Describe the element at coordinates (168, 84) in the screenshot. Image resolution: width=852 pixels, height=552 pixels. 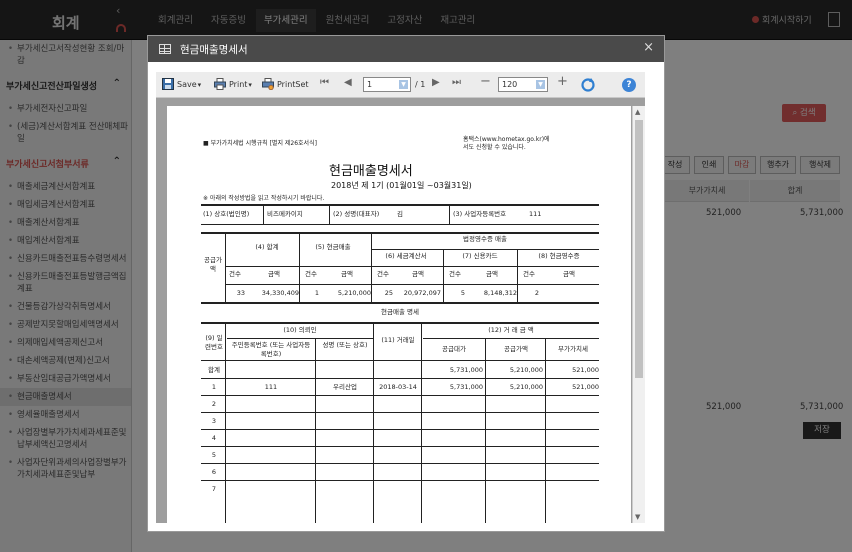
I see `floppy-disk-icon` at that location.